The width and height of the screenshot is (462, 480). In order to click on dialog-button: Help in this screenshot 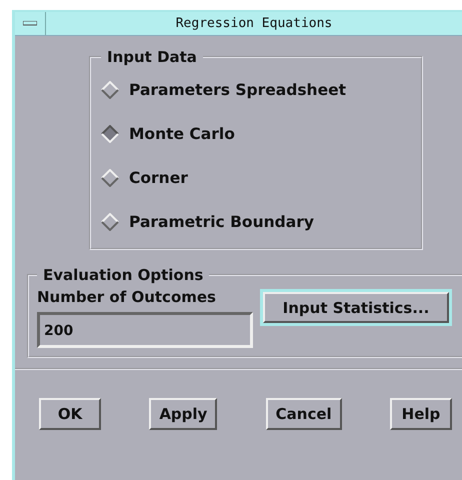, I will do `click(421, 414)`.